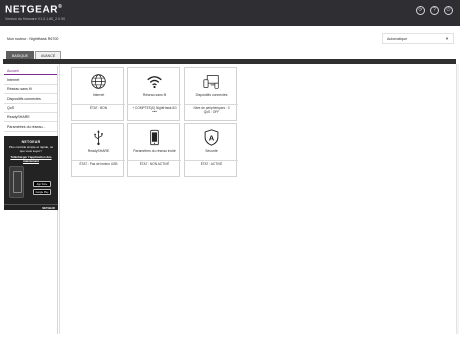  I want to click on card-status: ÉTAT : Pas de lecteur USB, so click(98, 164).